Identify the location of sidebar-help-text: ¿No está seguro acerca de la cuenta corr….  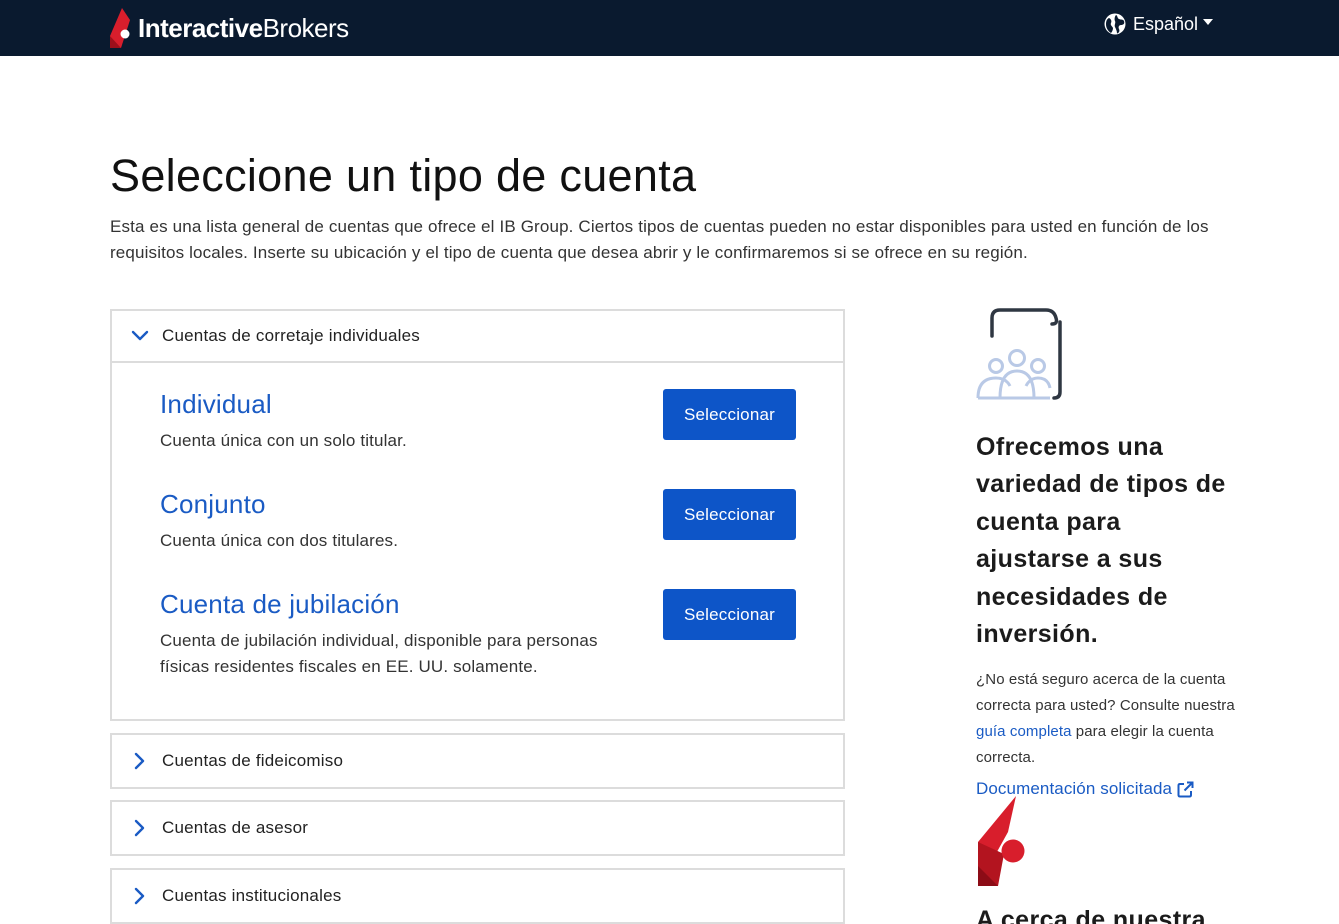
(1106, 718).